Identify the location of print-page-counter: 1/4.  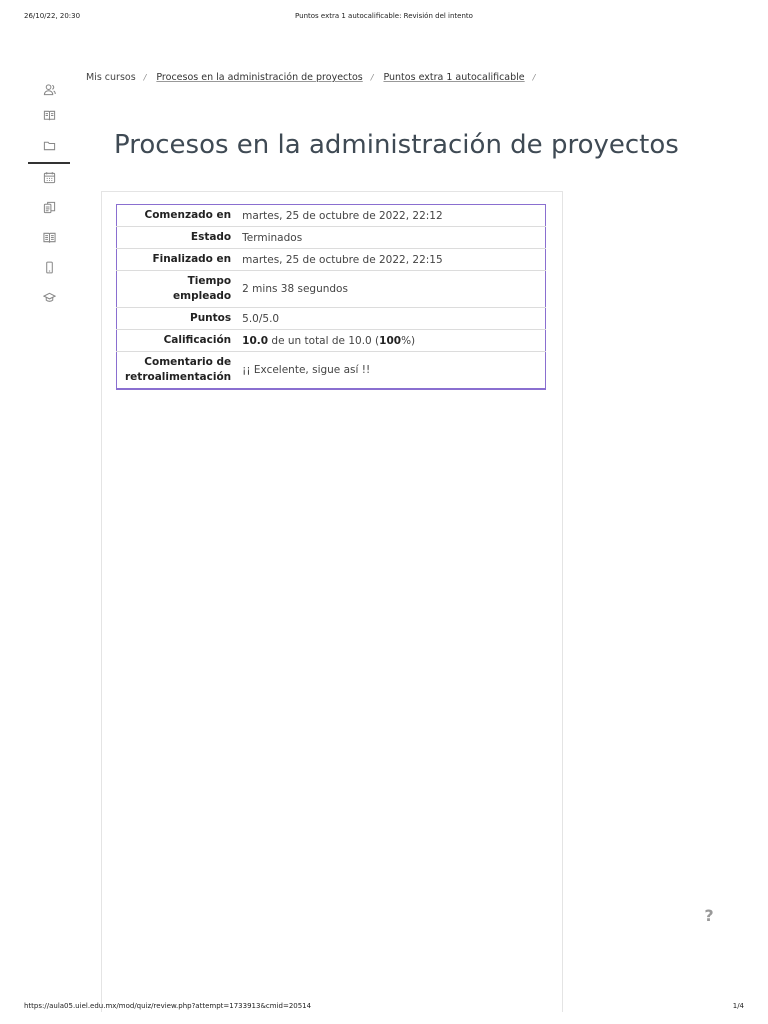
(738, 1006).